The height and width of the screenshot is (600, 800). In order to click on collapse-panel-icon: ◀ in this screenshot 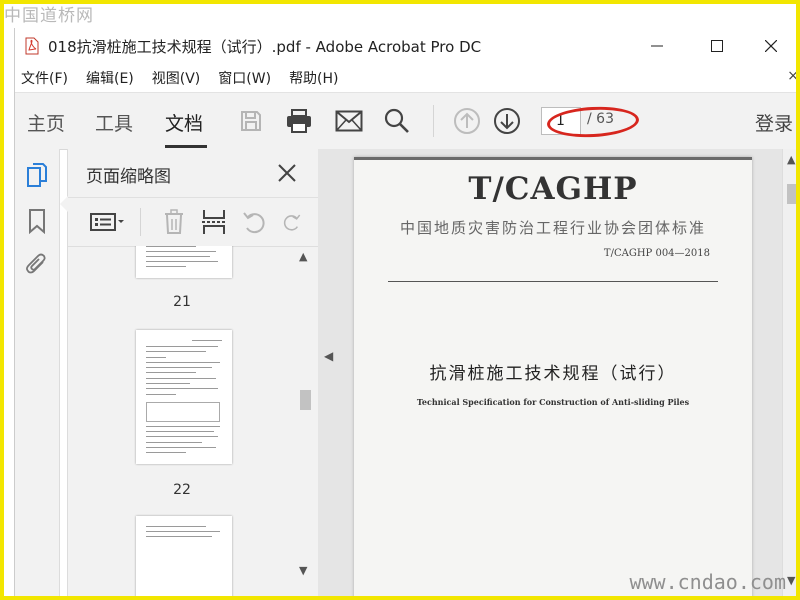, I will do `click(328, 356)`.